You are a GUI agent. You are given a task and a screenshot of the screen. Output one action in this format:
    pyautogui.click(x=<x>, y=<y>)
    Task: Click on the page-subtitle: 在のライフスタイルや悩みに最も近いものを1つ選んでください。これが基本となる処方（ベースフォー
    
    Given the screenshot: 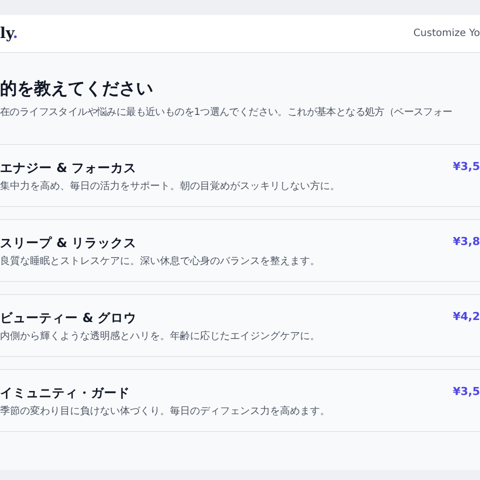 What is the action you would take?
    pyautogui.click(x=227, y=113)
    